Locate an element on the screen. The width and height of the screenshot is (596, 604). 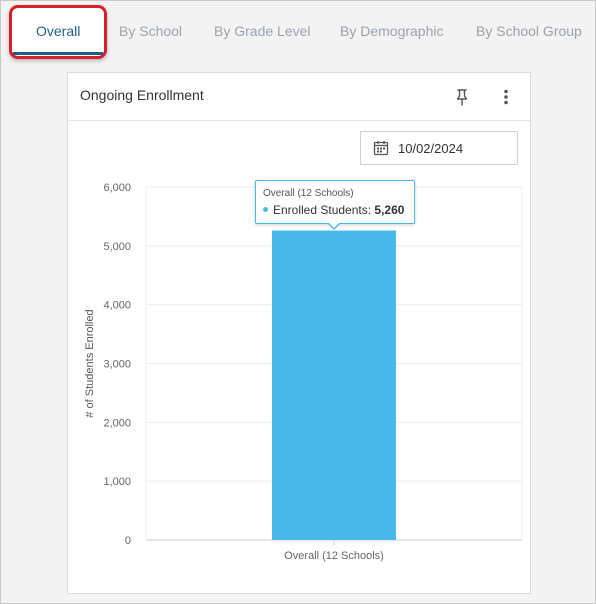
y-tick-label: 4,000 is located at coordinates (117, 306).